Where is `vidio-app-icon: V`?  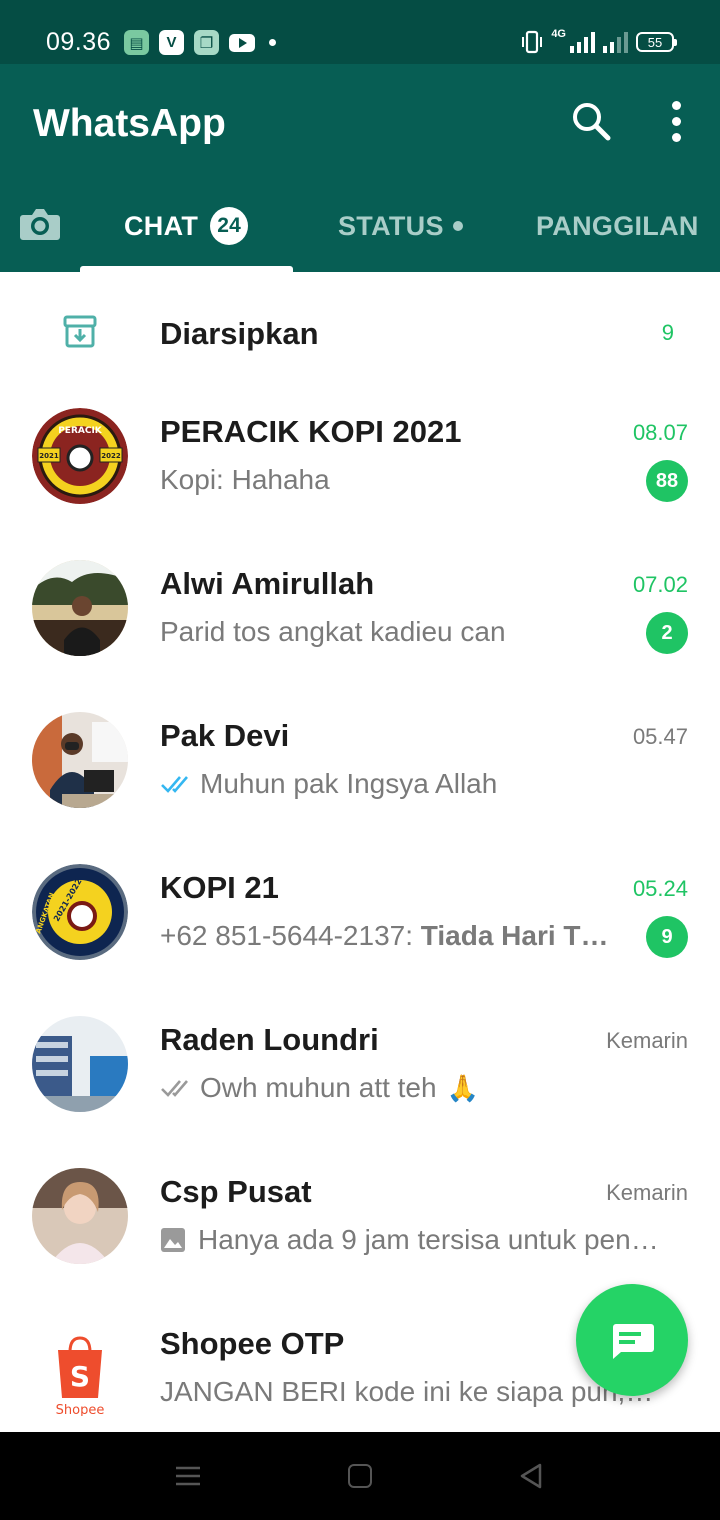
vidio-app-icon: V is located at coordinates (171, 42).